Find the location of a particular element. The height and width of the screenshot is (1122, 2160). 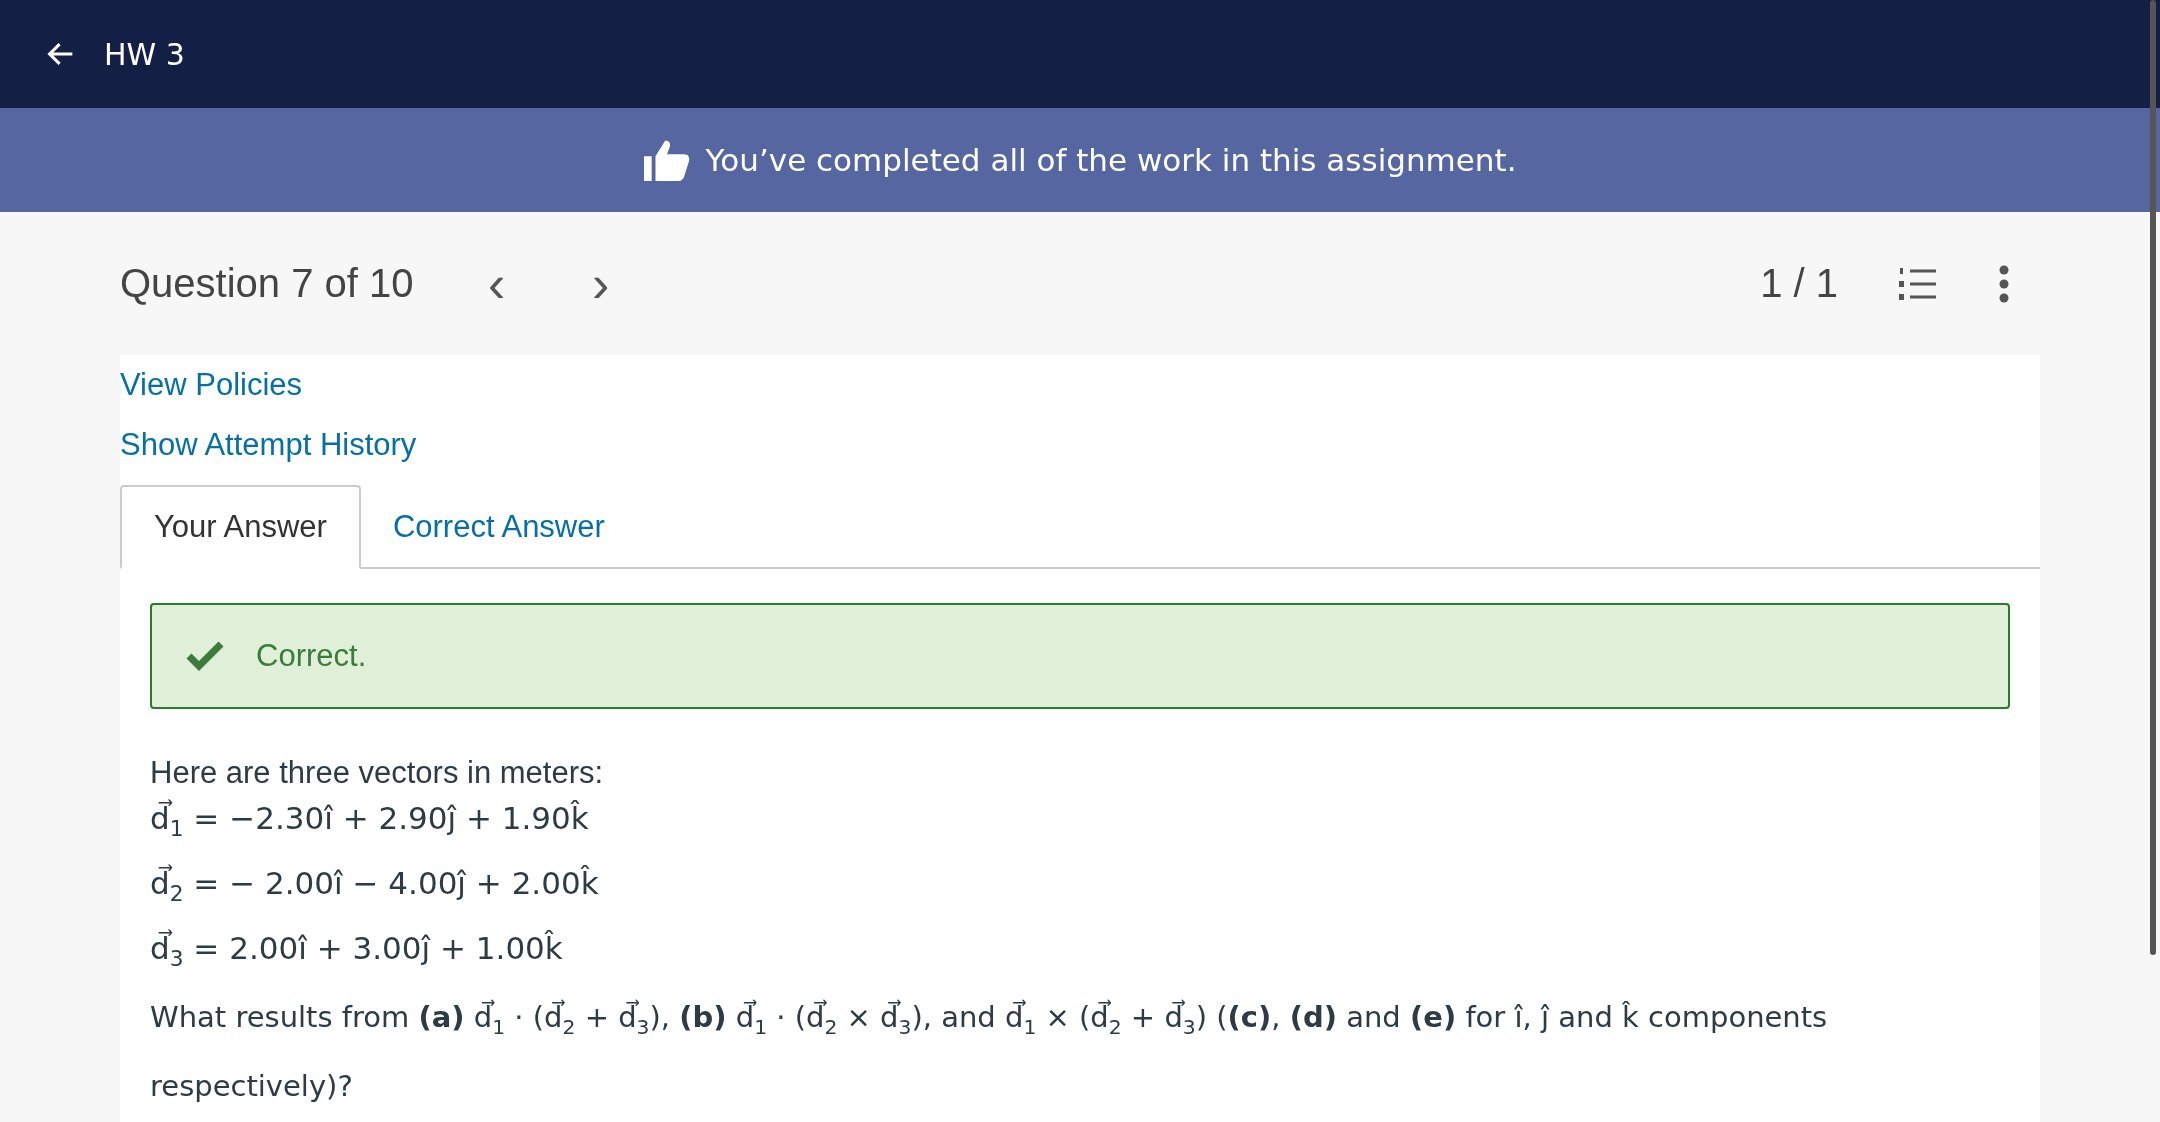

tab: Your Answer is located at coordinates (240, 527).